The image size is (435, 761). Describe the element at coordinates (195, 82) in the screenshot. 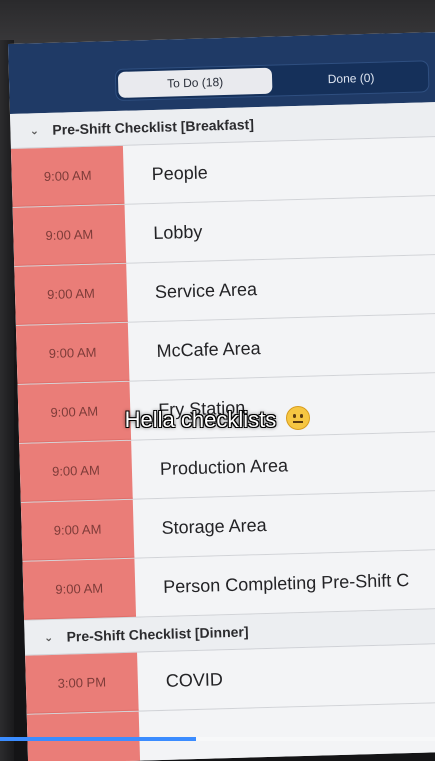

I see `tab-to-do: To Do (18)` at that location.